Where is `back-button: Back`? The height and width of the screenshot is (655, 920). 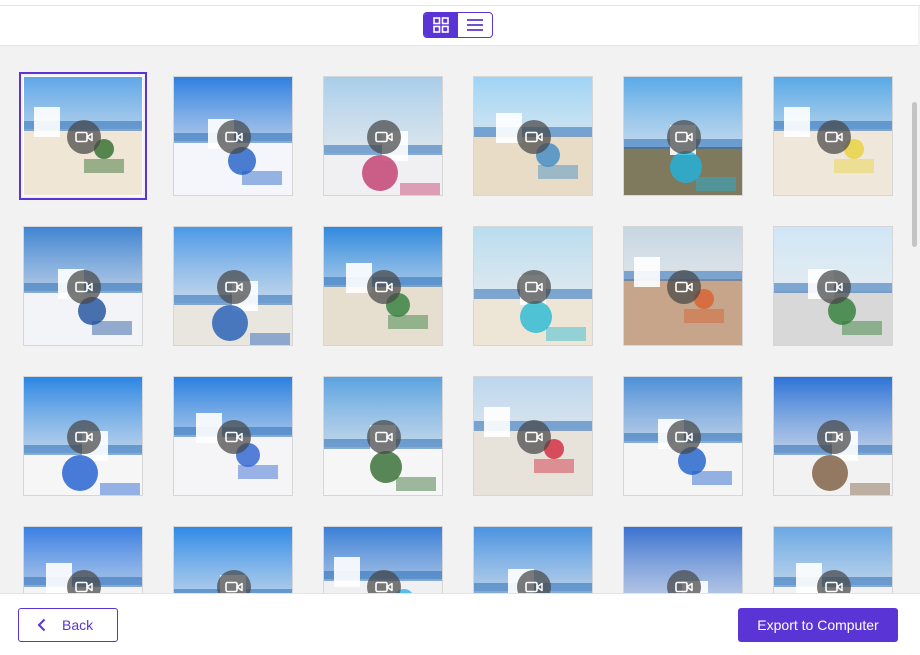 back-button: Back is located at coordinates (68, 625).